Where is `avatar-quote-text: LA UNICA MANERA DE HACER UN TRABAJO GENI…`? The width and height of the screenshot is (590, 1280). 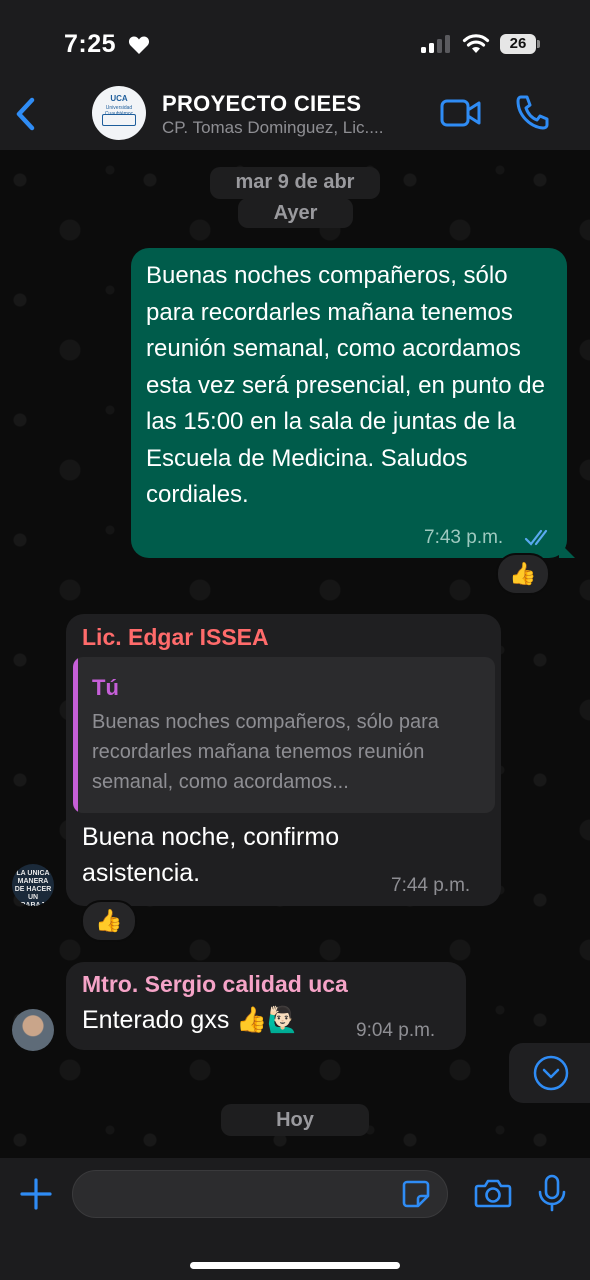 avatar-quote-text: LA UNICA MANERA DE HACER UN TRABAJO GENI… is located at coordinates (33, 888).